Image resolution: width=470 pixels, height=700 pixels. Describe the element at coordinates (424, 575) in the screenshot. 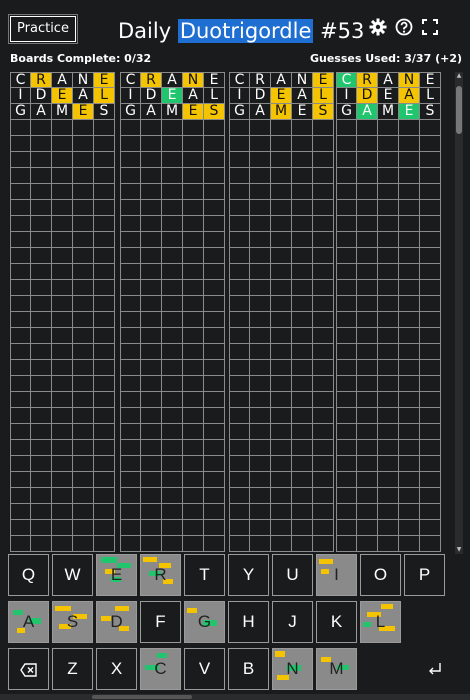

I see `key-p: P` at that location.